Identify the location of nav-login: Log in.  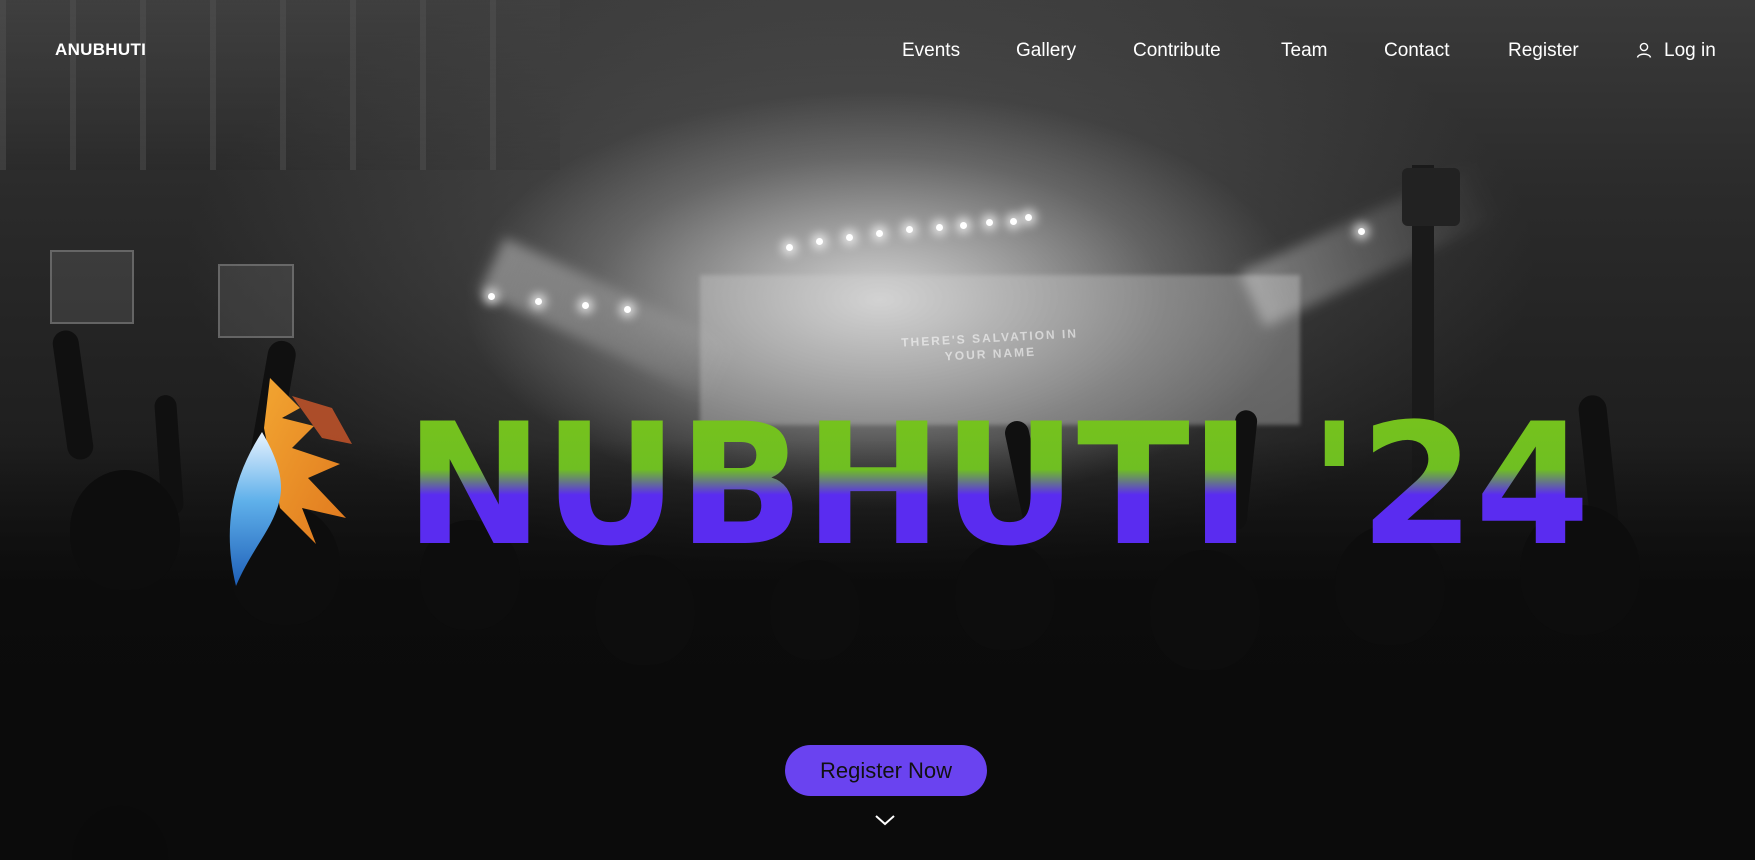
(1690, 51).